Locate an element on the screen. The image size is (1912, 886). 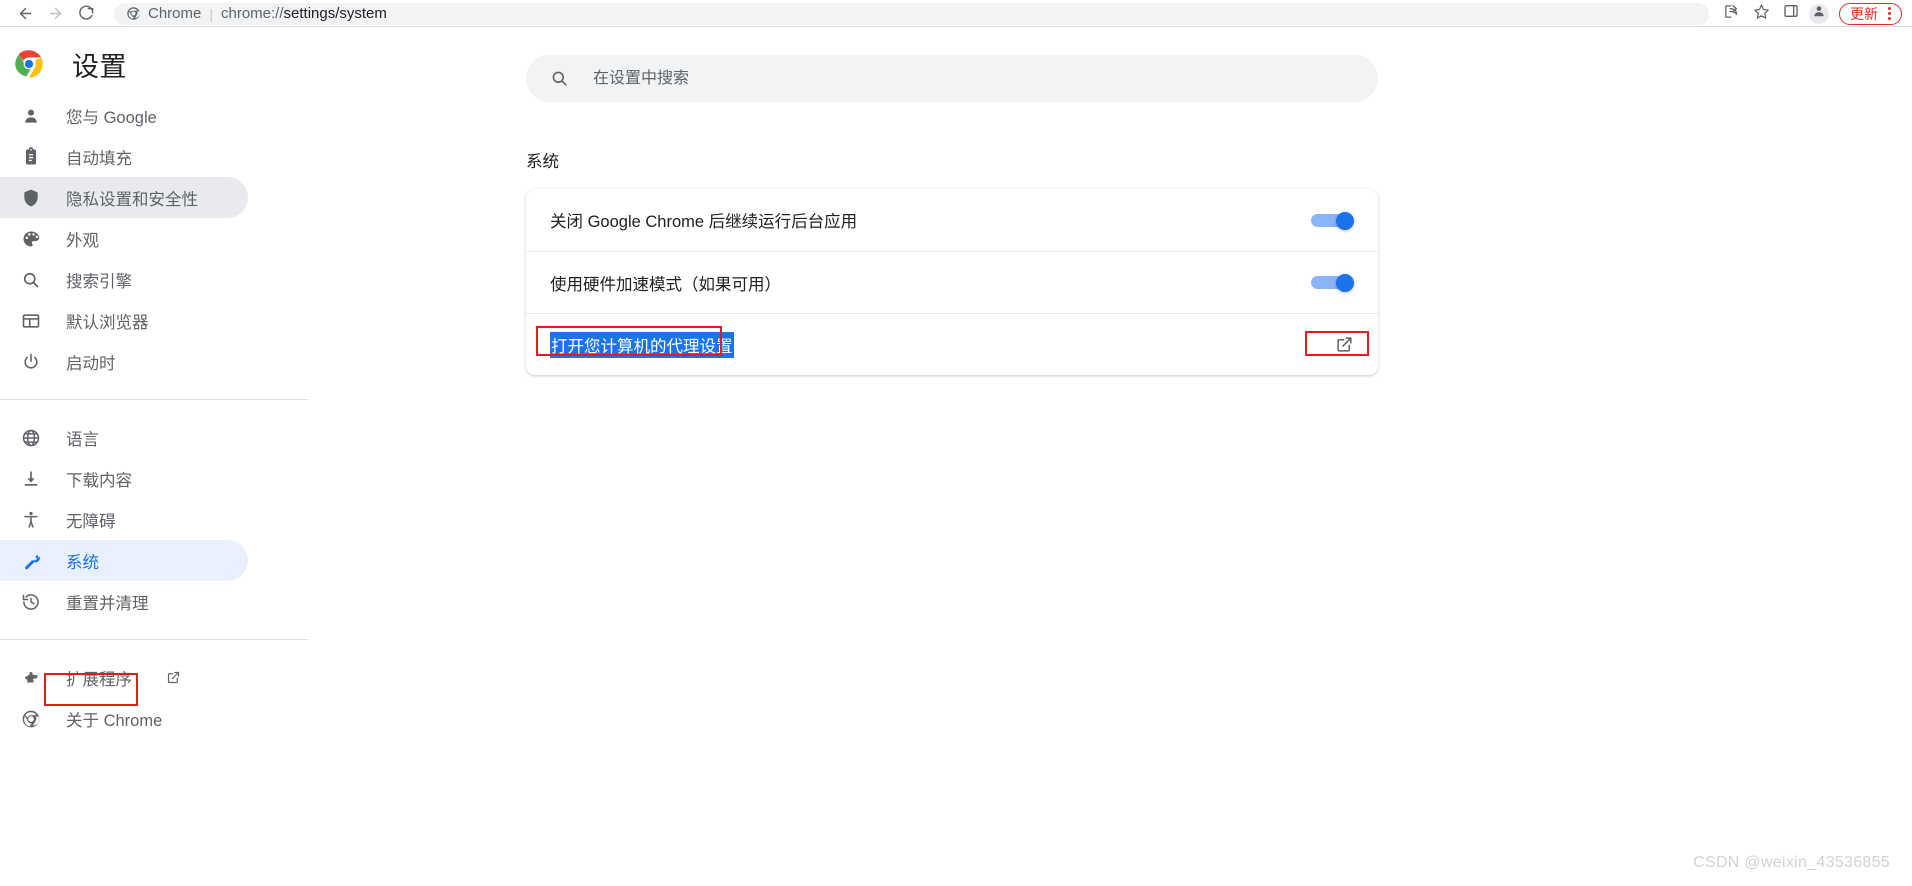
side-panel-button is located at coordinates (1791, 14).